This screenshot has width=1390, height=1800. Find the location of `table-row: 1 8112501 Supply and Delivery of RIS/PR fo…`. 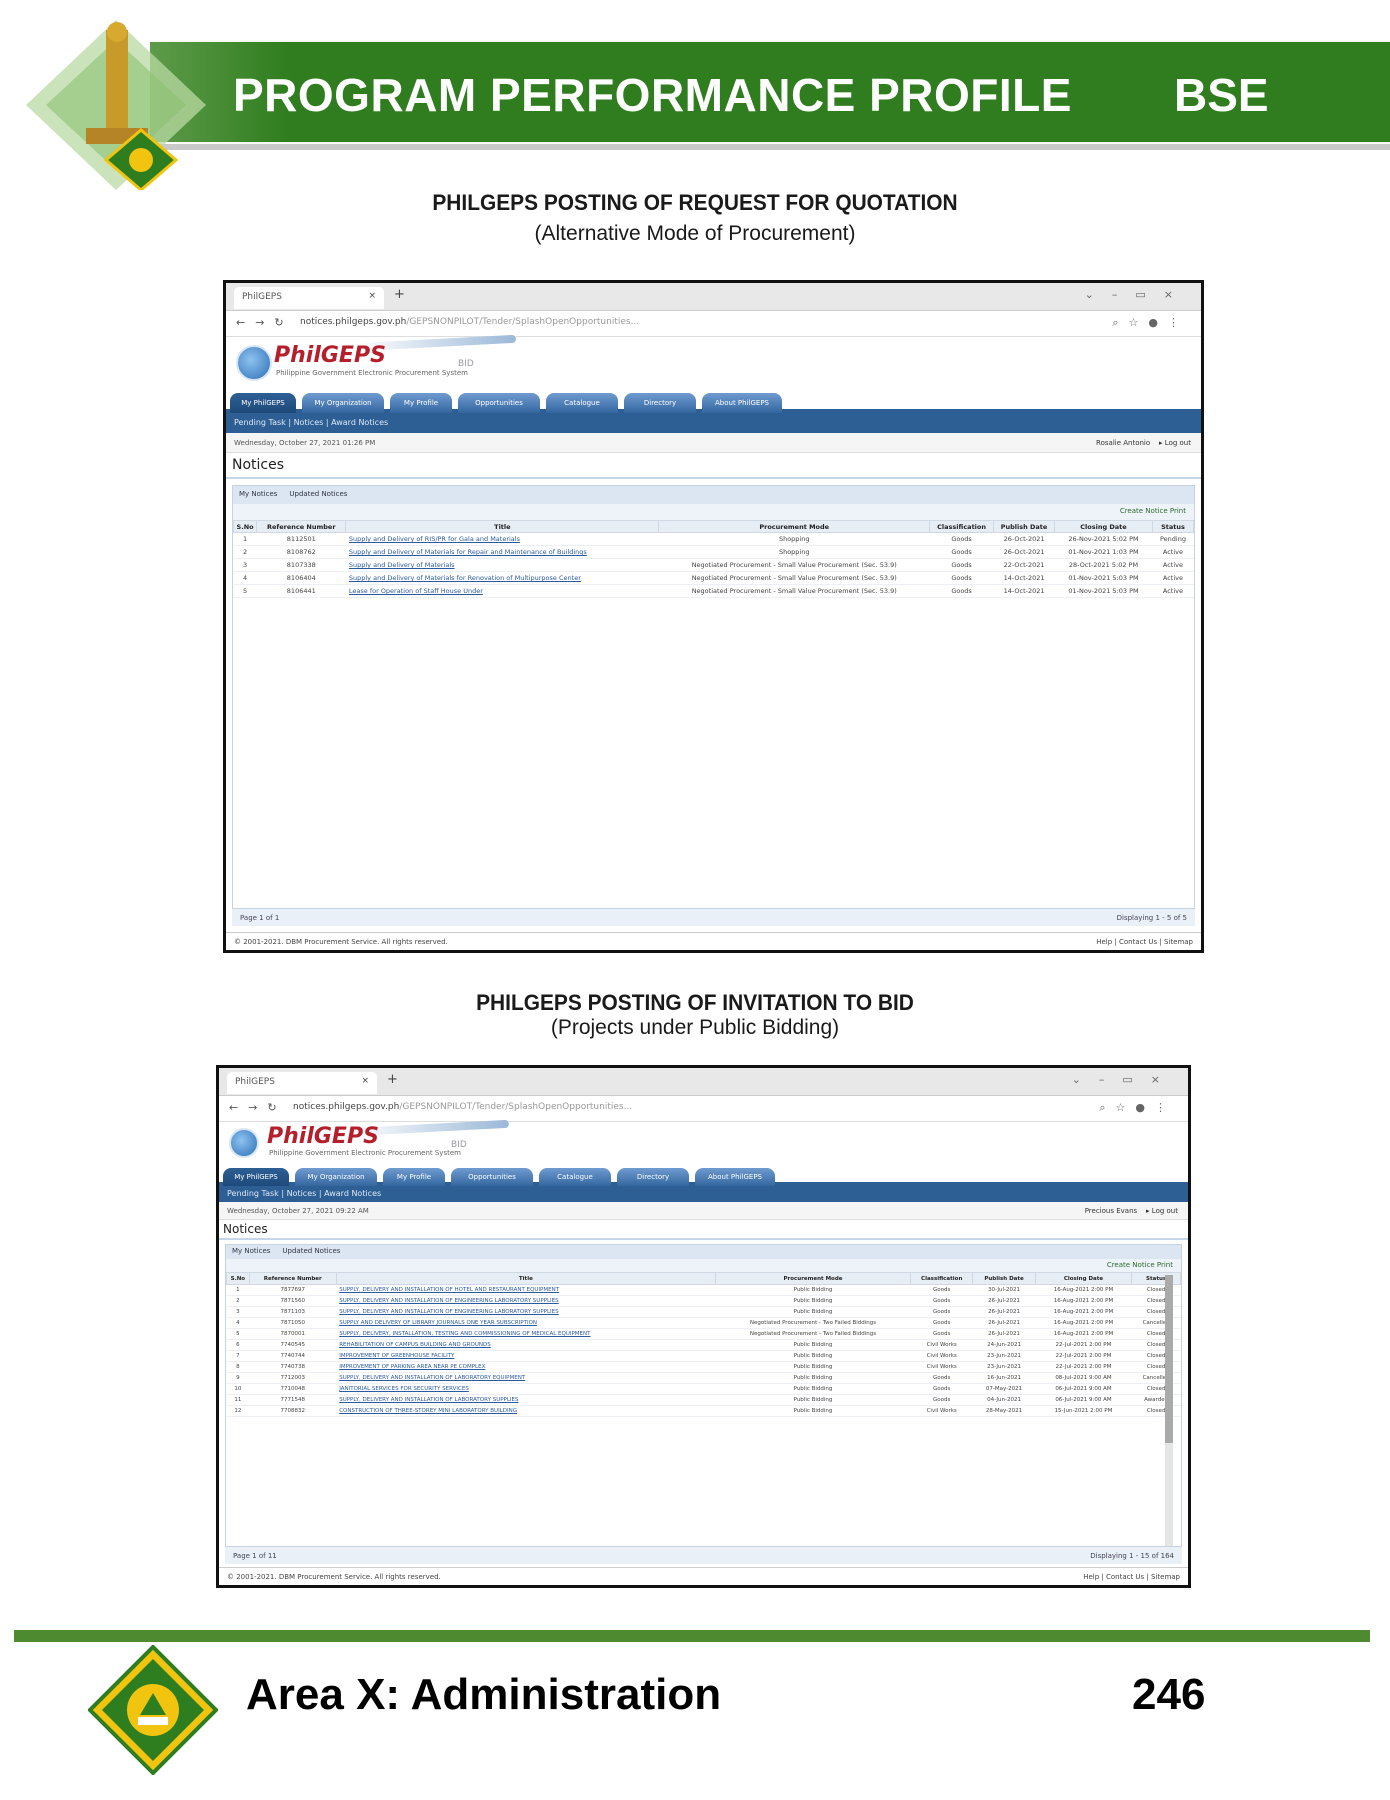

table-row: 1 8112501 Supply and Delivery of RIS/PR fo… is located at coordinates (713, 539).